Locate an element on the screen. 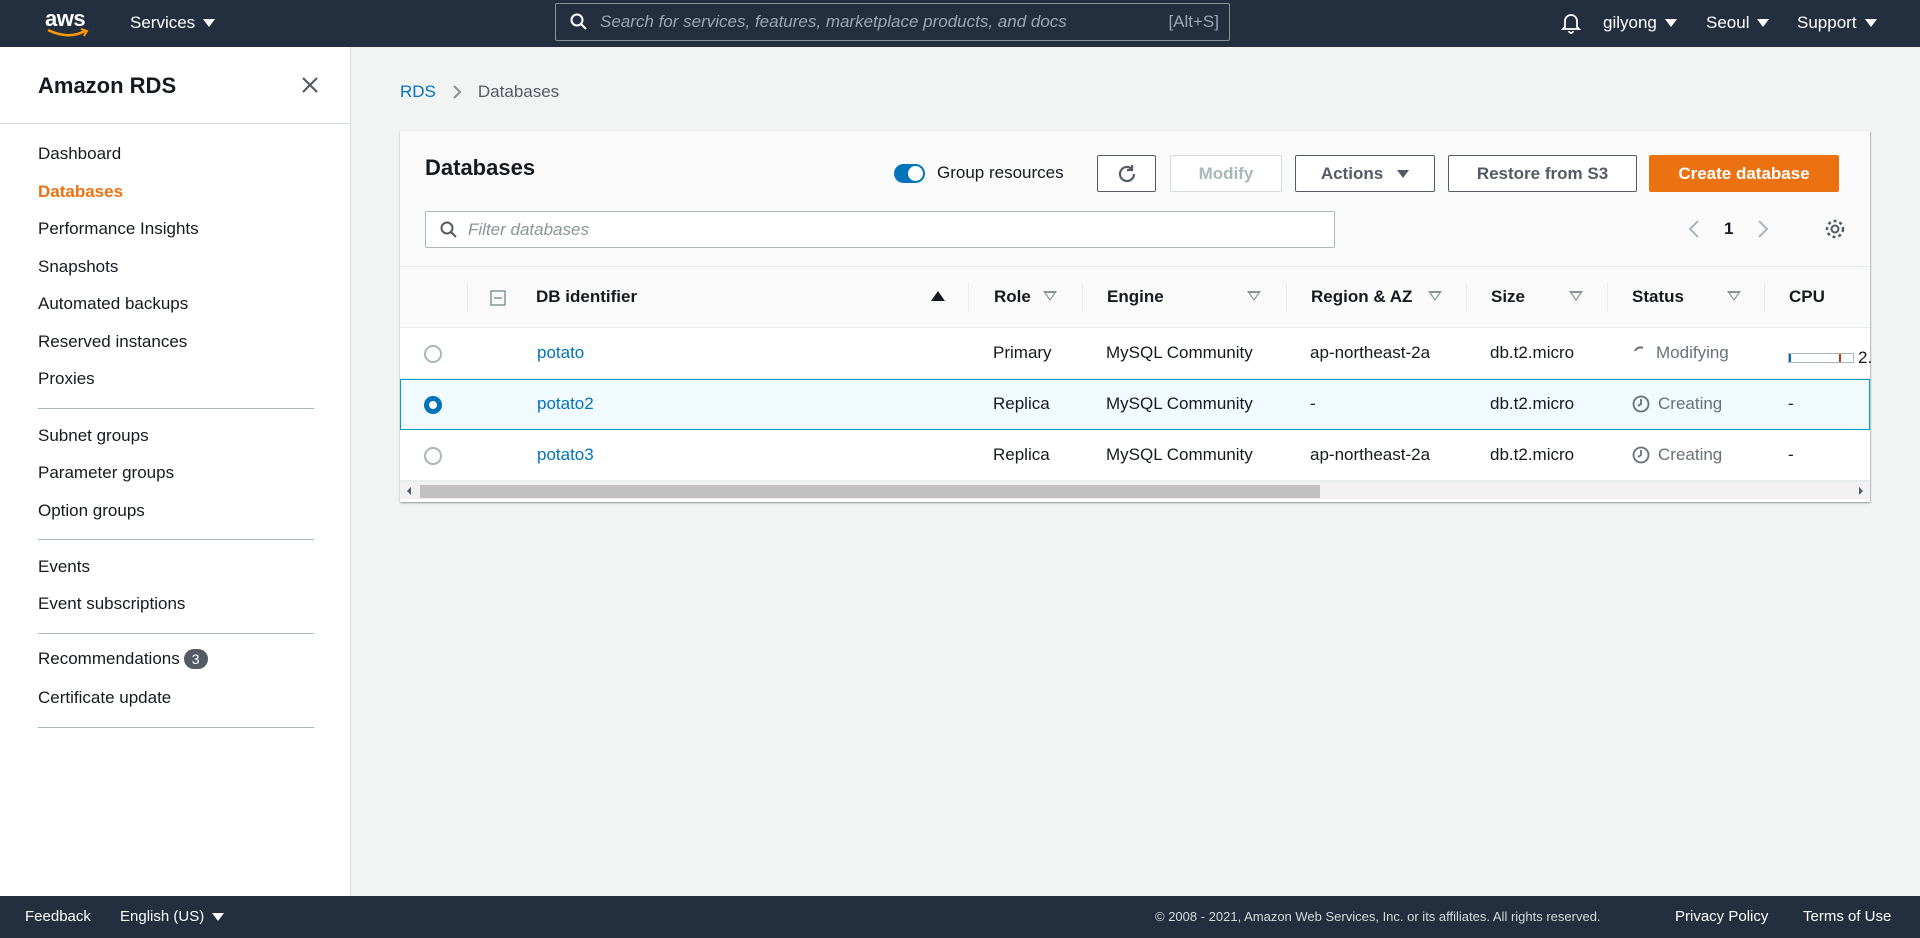 The height and width of the screenshot is (938, 1920). page-number: 1 is located at coordinates (1728, 229).